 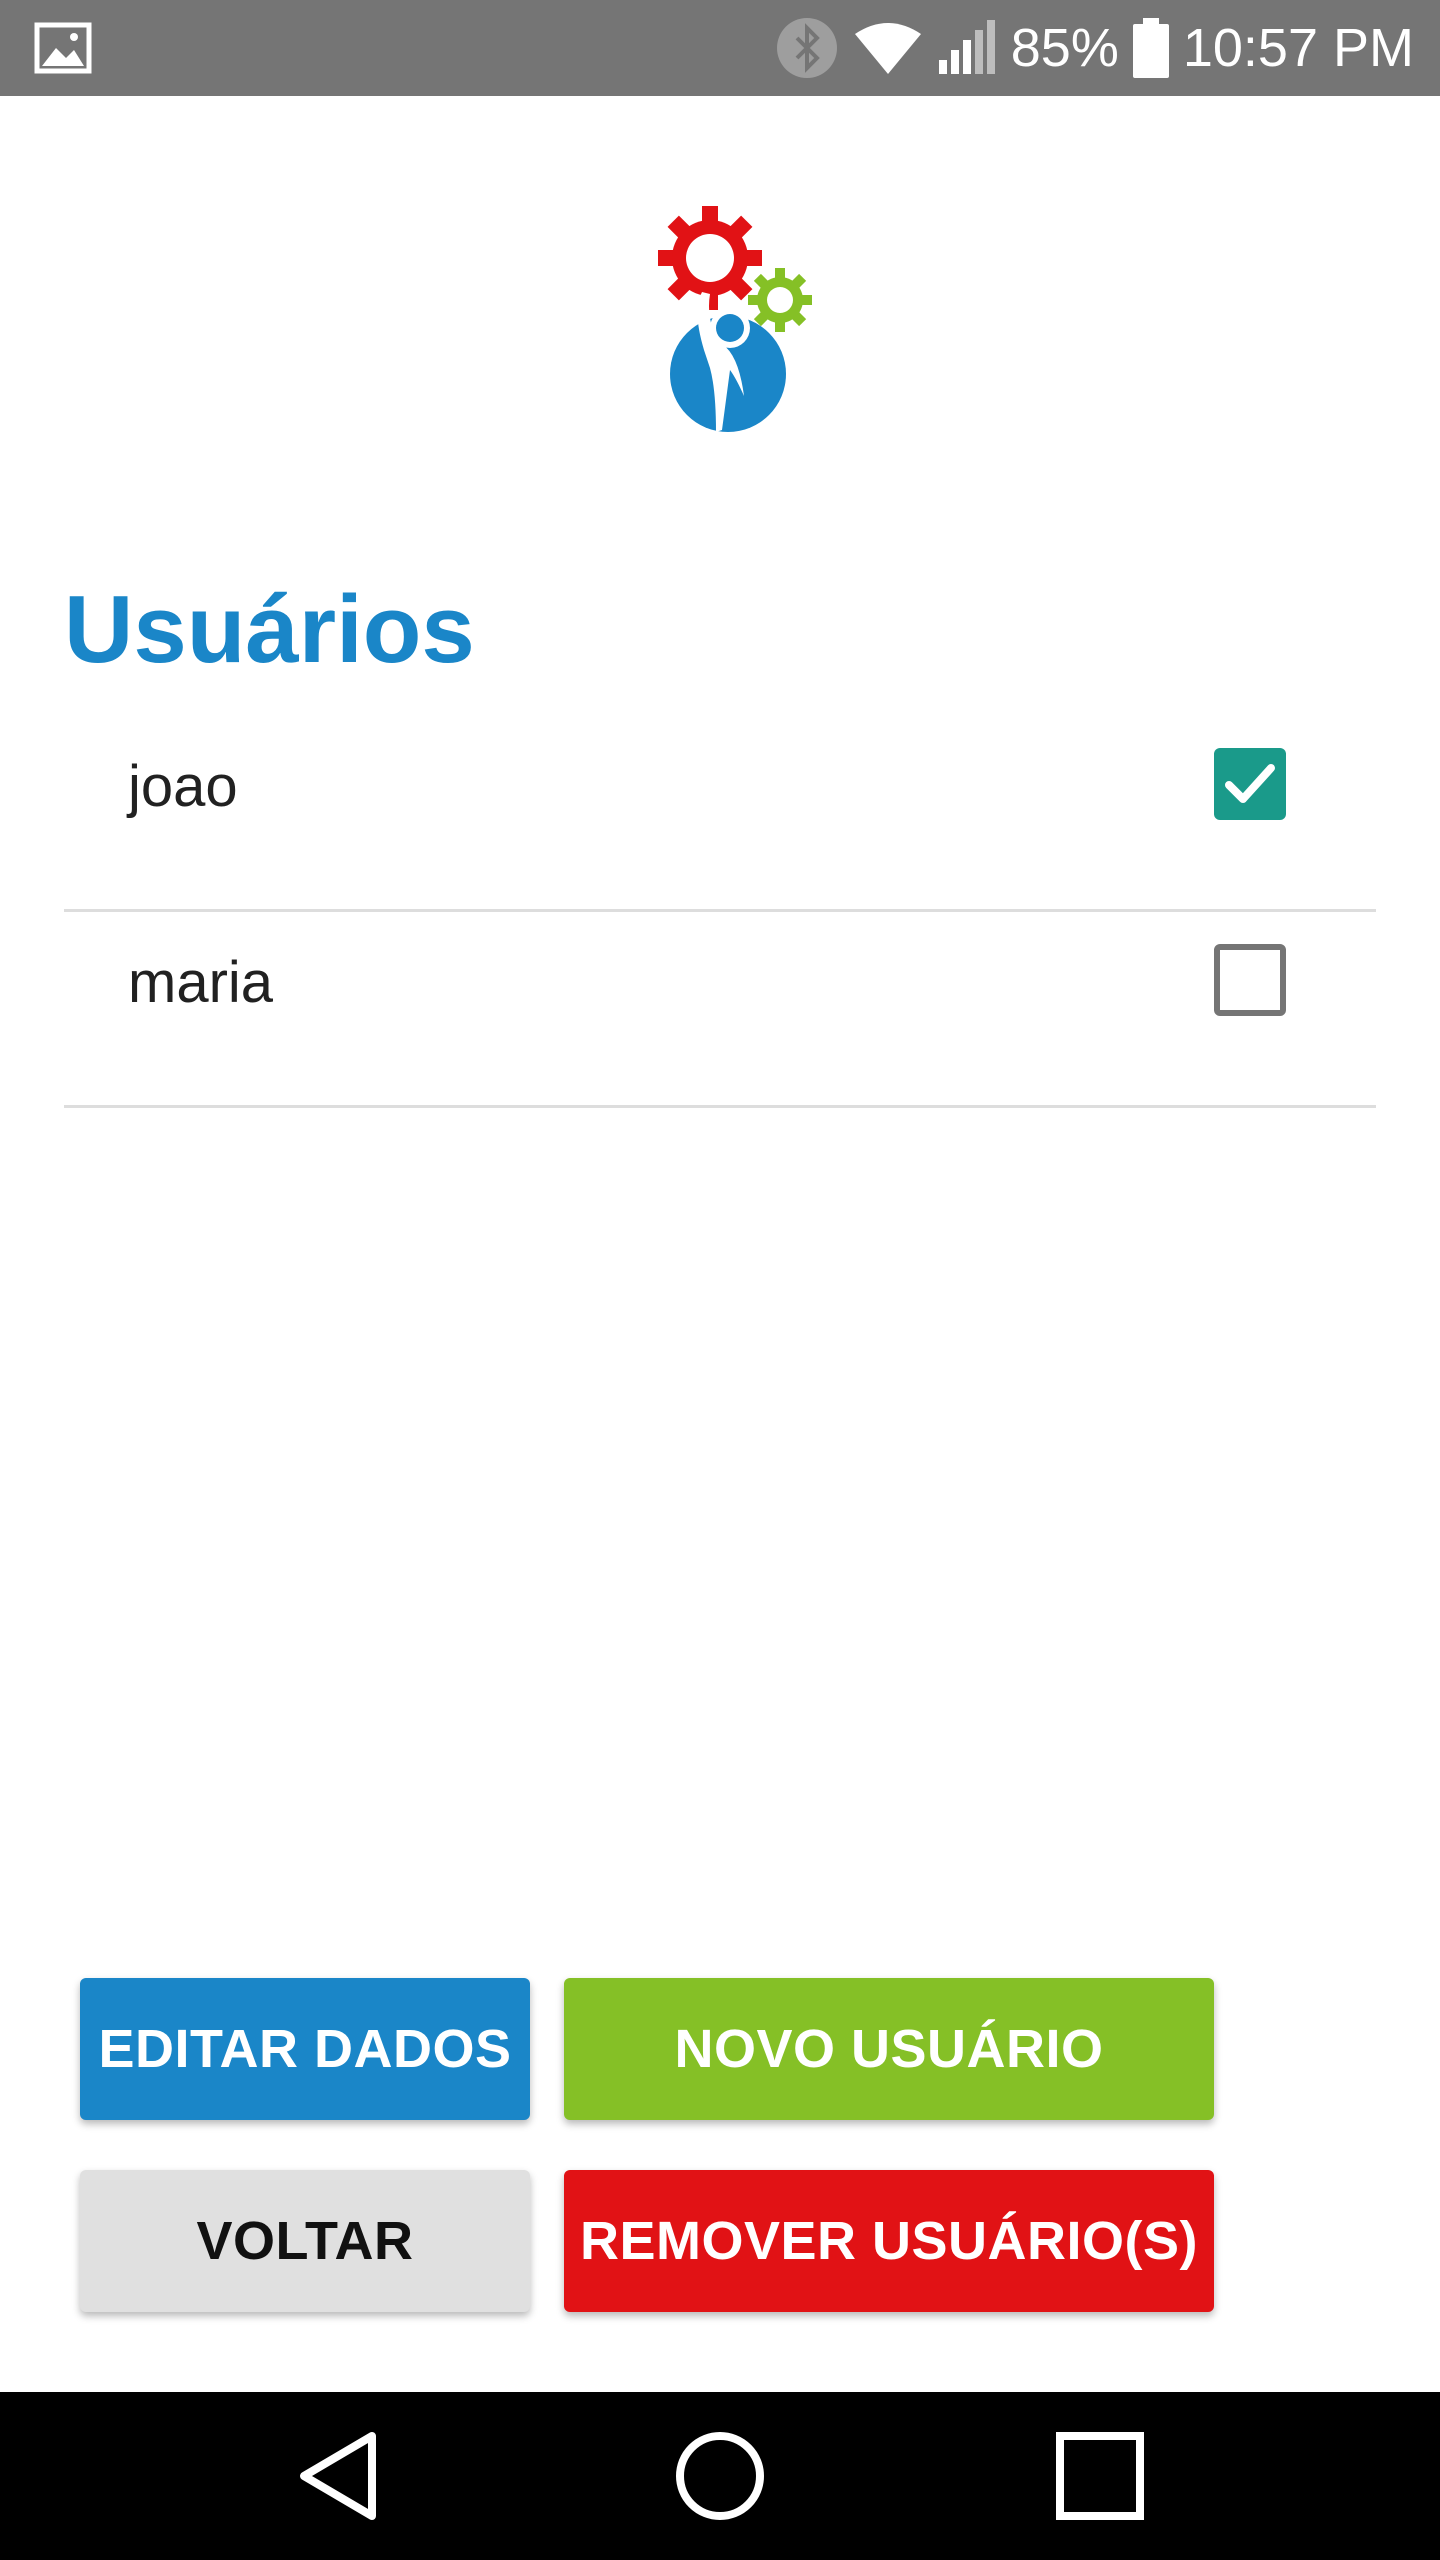 I want to click on recents-square-icon, so click(x=1100, y=2476).